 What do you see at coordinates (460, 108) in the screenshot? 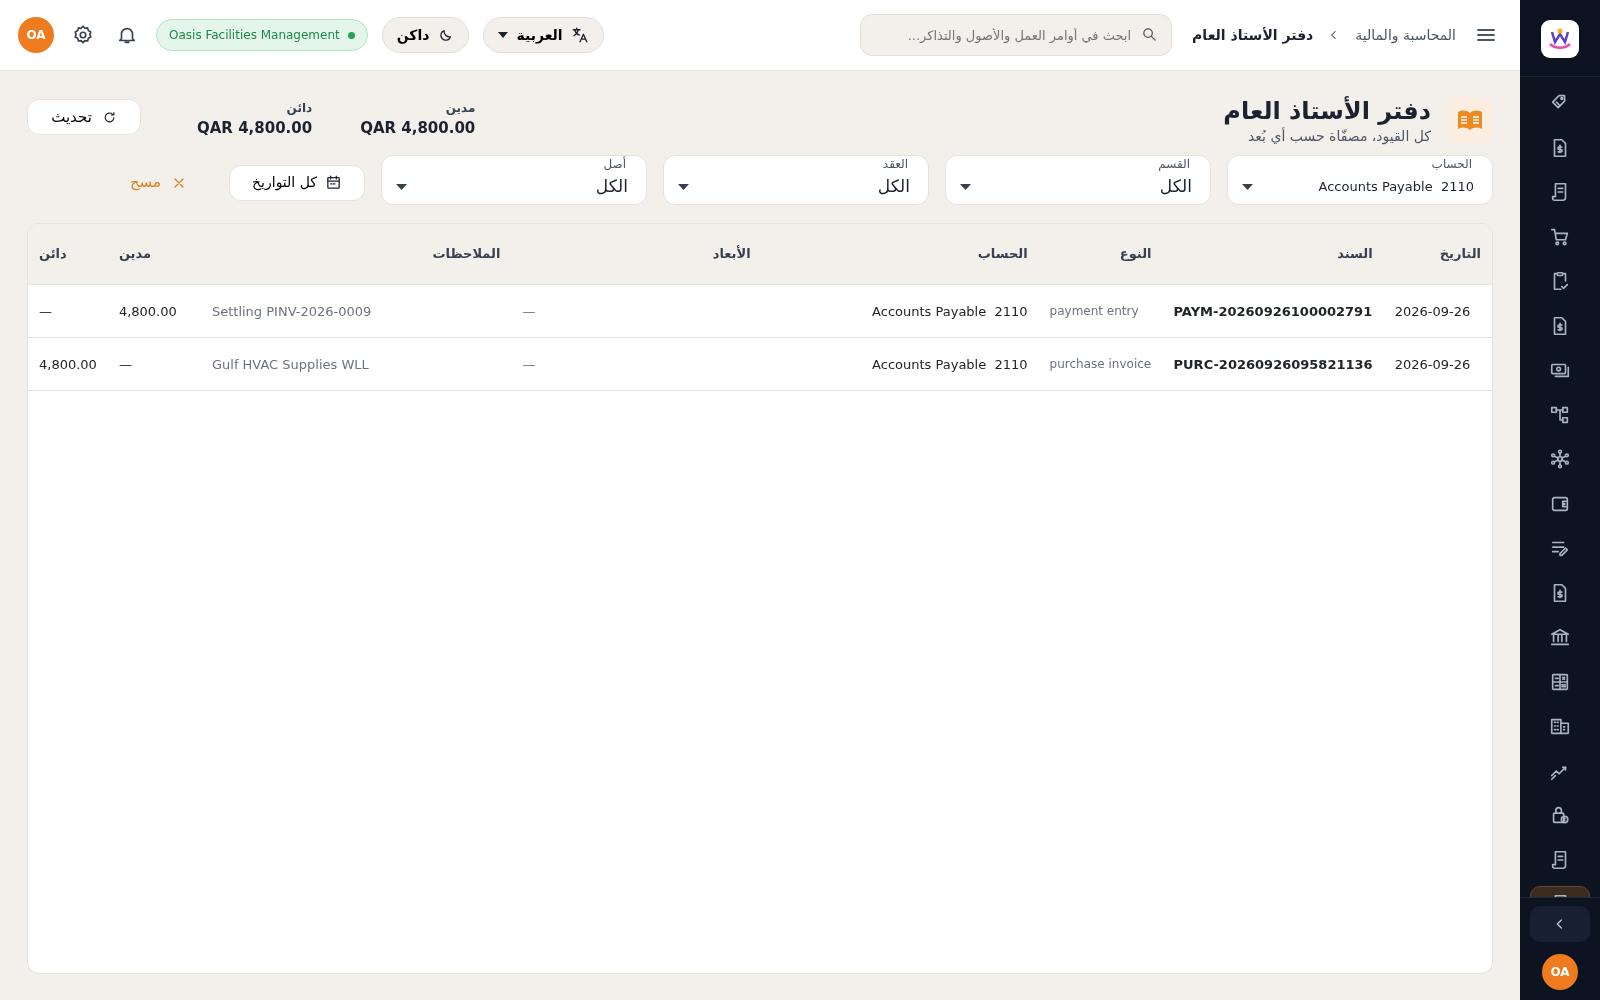
I see `total-label: مدين` at bounding box center [460, 108].